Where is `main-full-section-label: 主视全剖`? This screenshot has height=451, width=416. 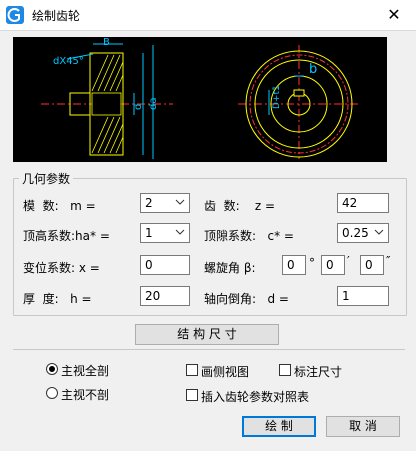
main-full-section-label: 主视全剖 is located at coordinates (85, 371).